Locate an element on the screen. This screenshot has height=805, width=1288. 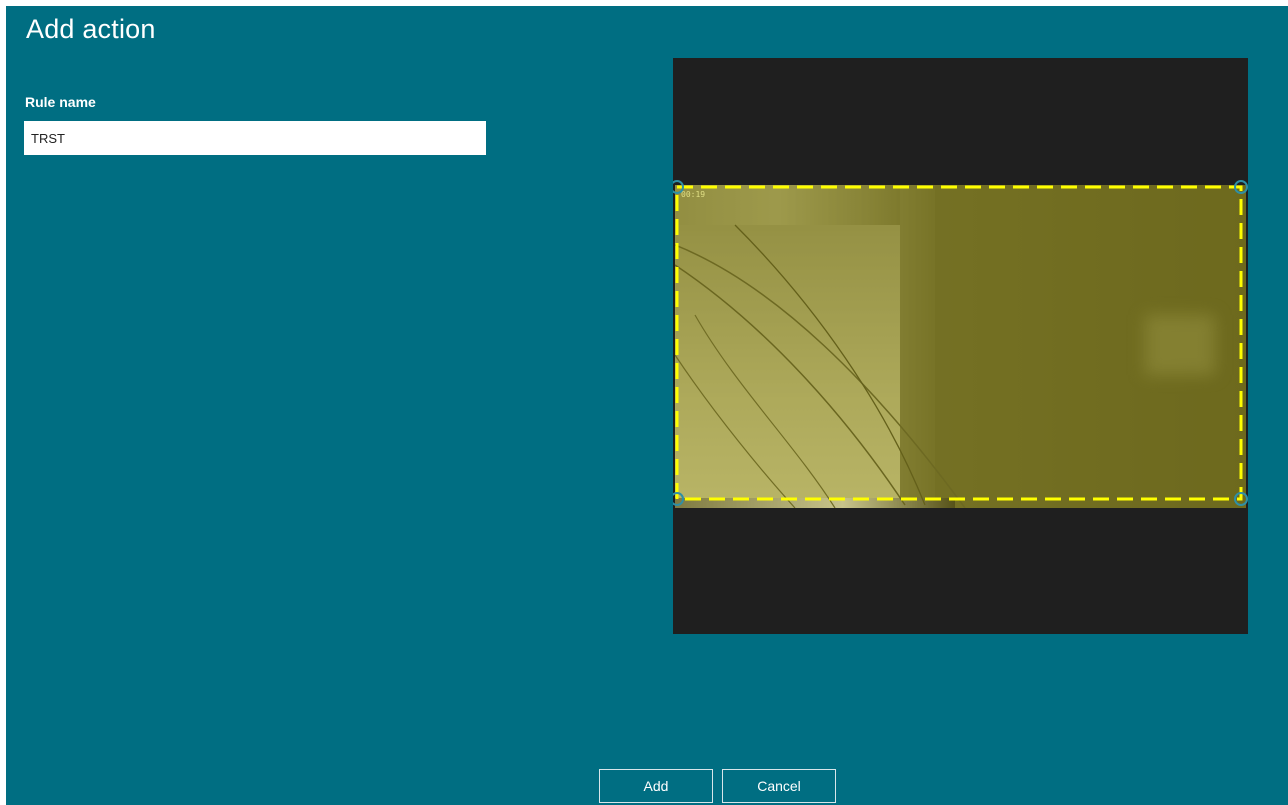
add-button: Add is located at coordinates (656, 786).